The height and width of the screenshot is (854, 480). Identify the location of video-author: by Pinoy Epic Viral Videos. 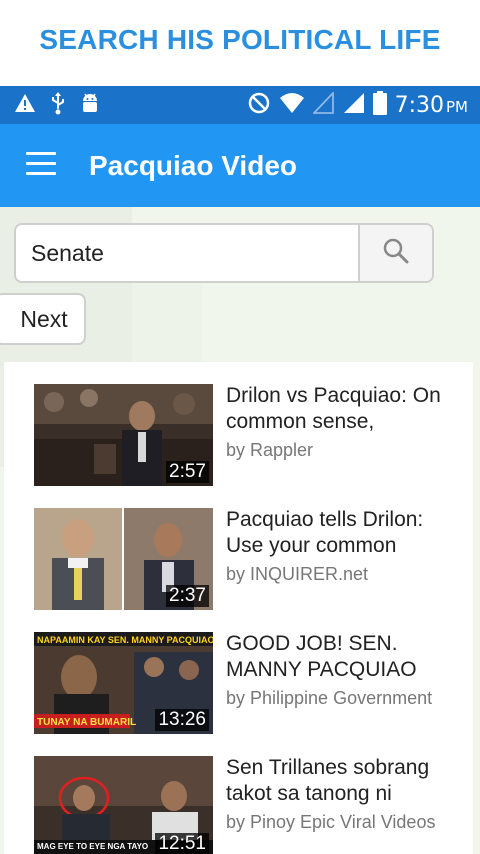
(331, 822).